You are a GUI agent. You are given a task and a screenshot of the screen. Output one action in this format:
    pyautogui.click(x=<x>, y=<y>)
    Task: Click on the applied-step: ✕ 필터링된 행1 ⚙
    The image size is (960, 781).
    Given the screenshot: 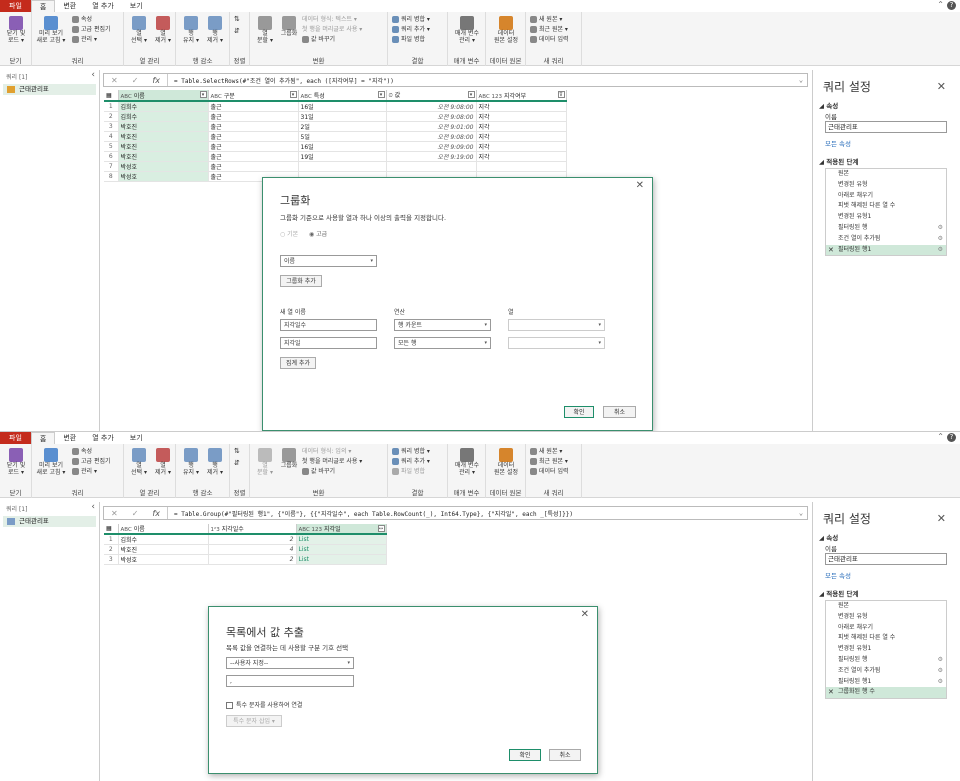 What is the action you would take?
    pyautogui.click(x=886, y=250)
    